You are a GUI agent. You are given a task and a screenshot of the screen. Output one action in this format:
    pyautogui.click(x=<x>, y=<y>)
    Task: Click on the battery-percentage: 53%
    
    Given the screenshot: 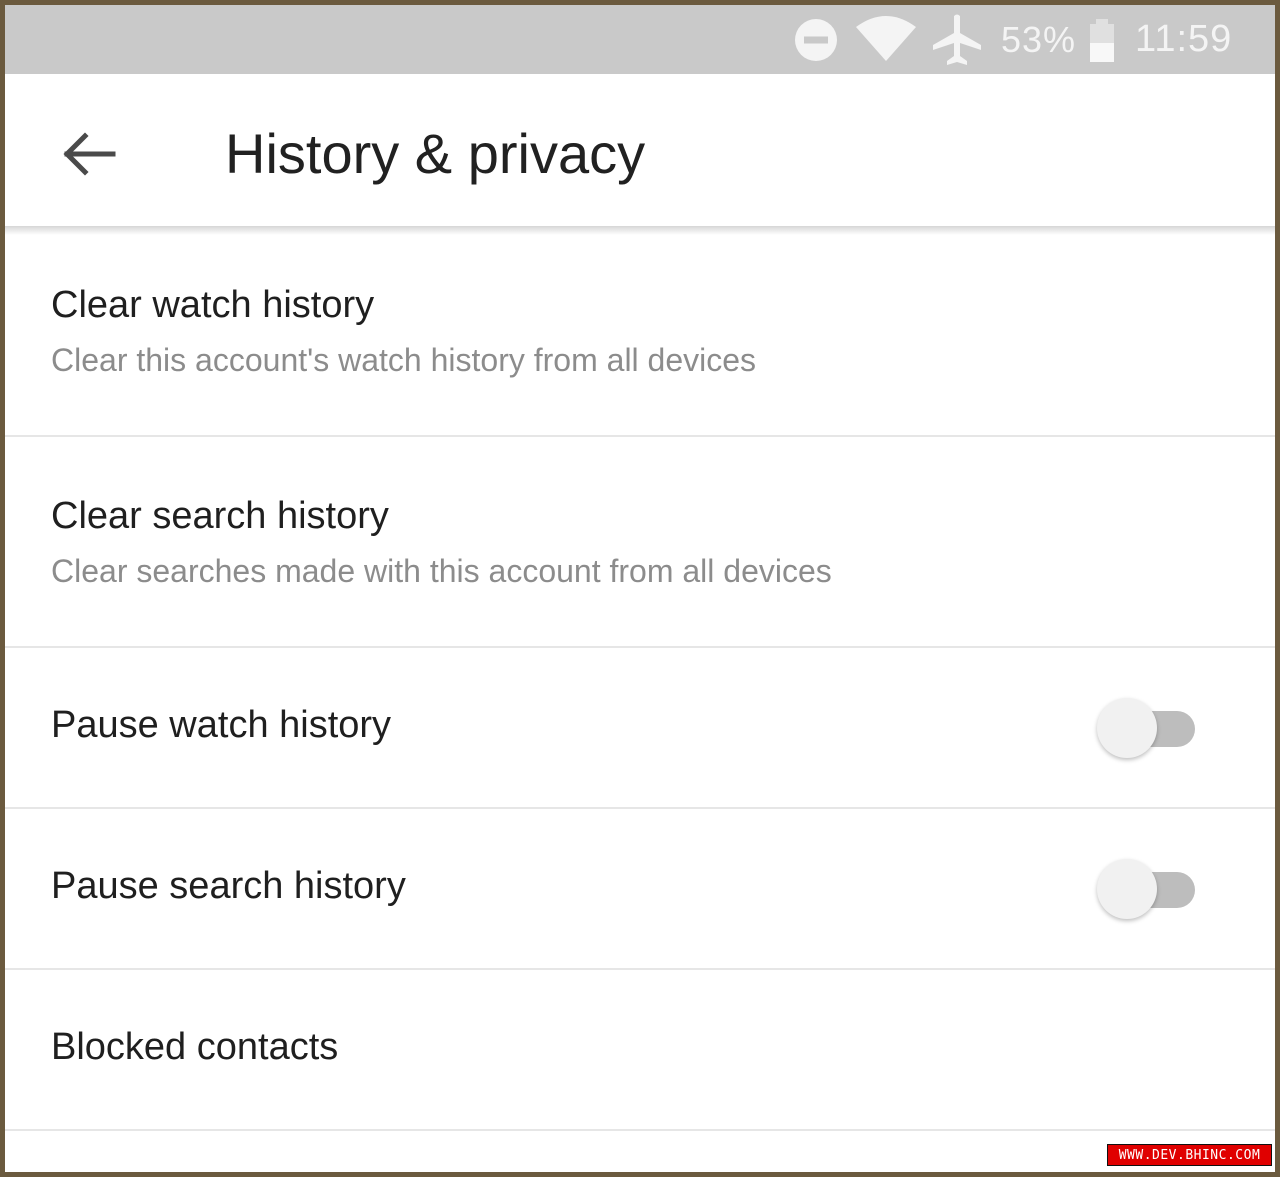 What is the action you would take?
    pyautogui.click(x=1039, y=39)
    